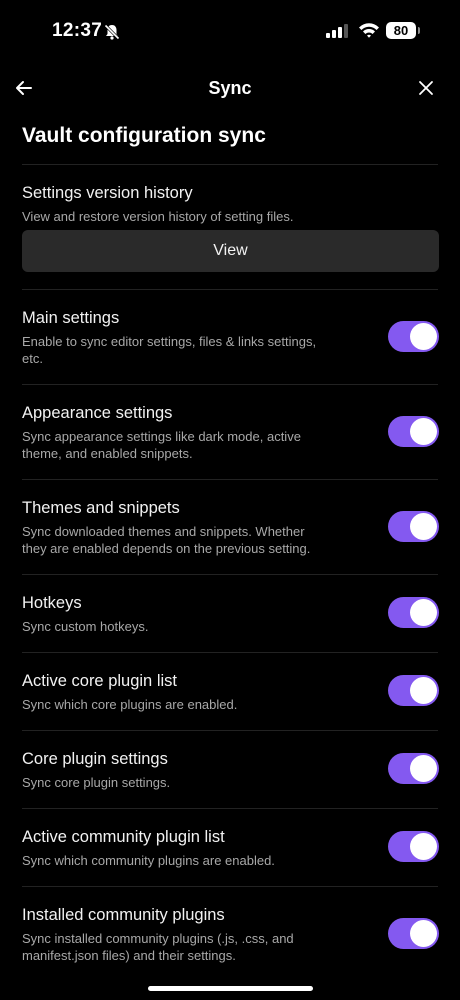 This screenshot has width=460, height=1000. I want to click on page-title: Sync, so click(230, 88).